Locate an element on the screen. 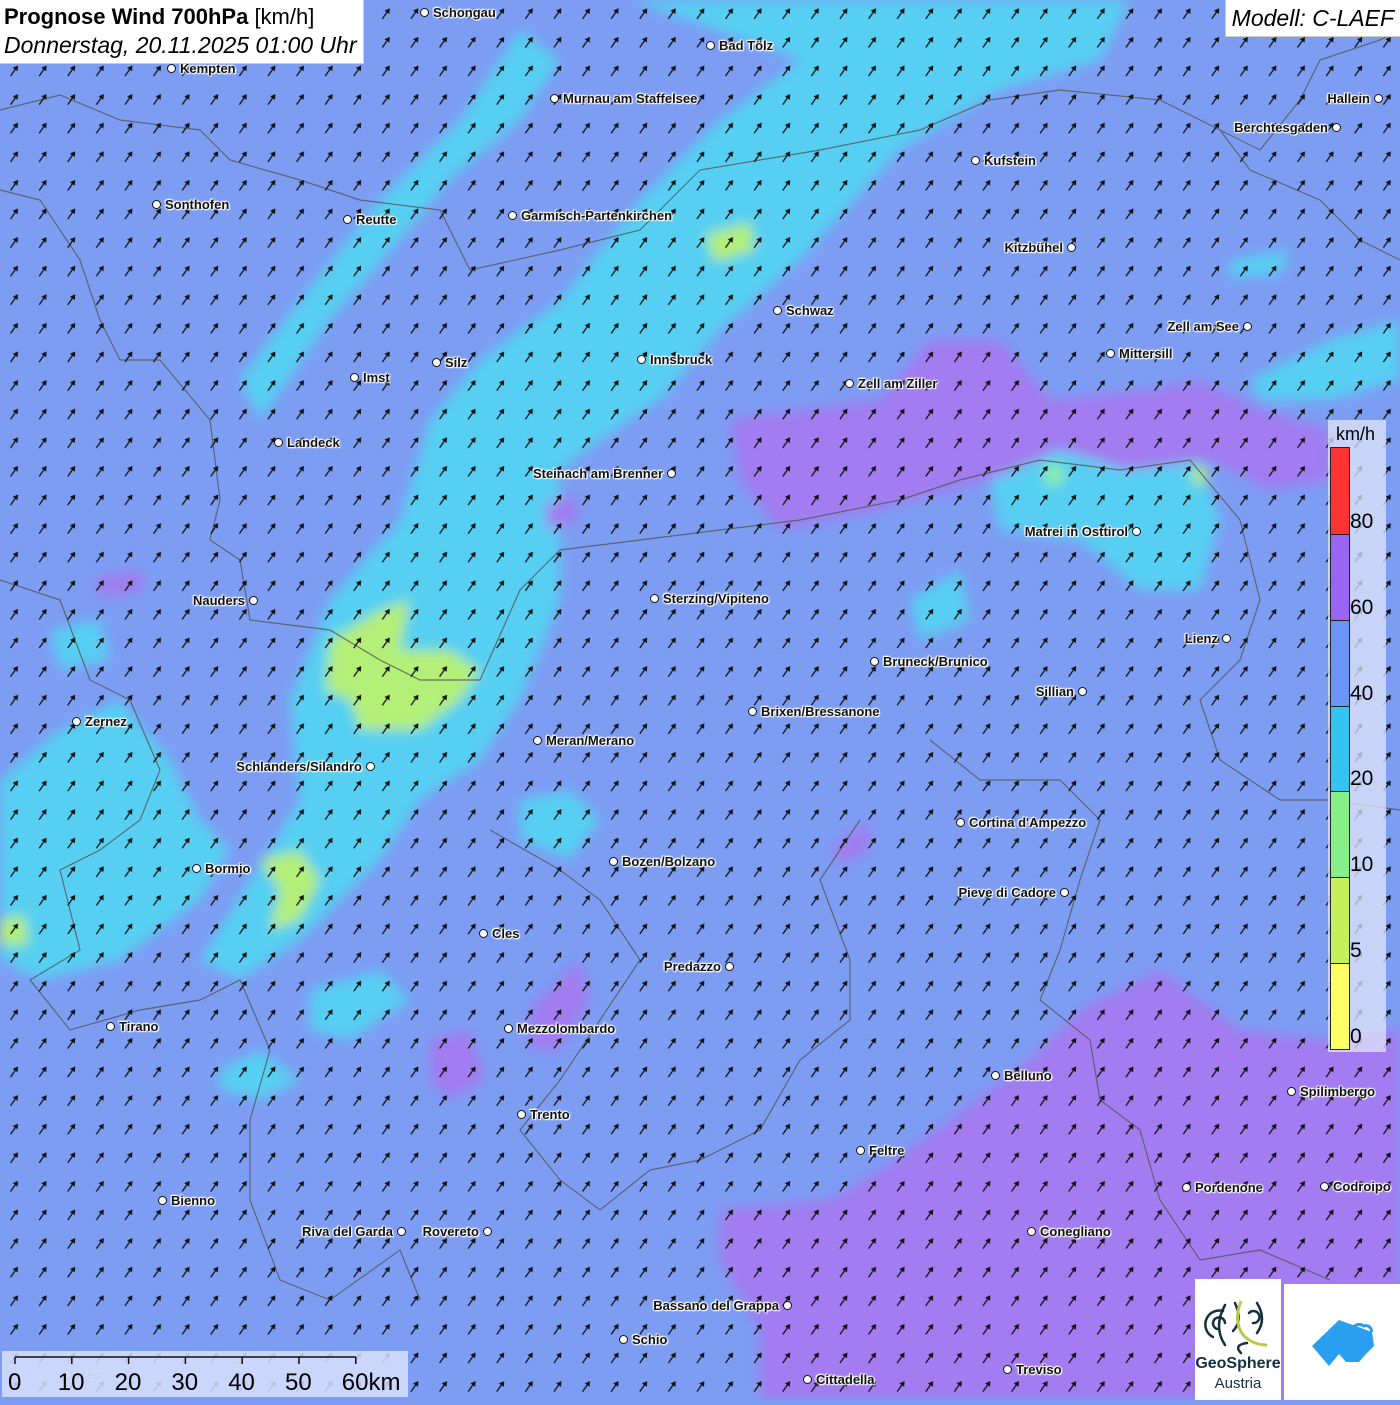 This screenshot has width=1400, height=1405. city-marker: Bozen/Bolzano is located at coordinates (662, 862).